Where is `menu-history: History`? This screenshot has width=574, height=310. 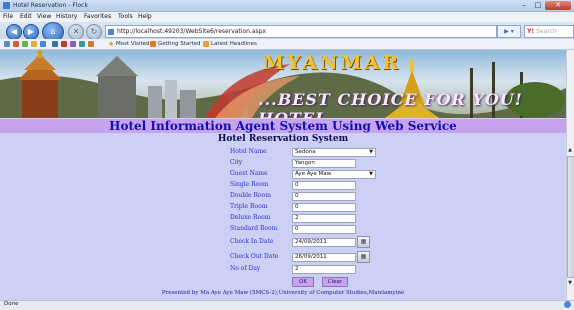 menu-history: History is located at coordinates (66, 17).